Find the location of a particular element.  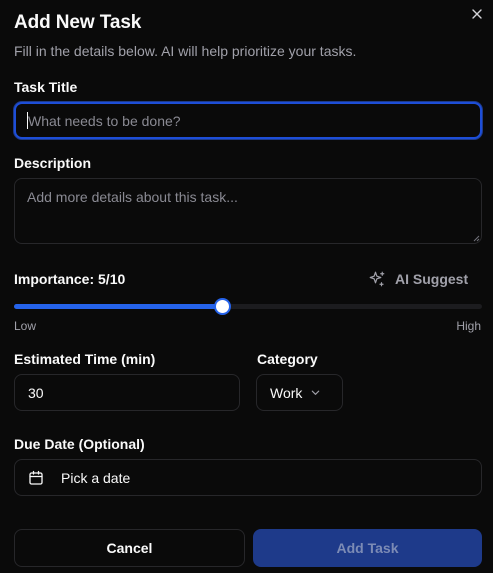

resize-handle-icon is located at coordinates (476, 238).